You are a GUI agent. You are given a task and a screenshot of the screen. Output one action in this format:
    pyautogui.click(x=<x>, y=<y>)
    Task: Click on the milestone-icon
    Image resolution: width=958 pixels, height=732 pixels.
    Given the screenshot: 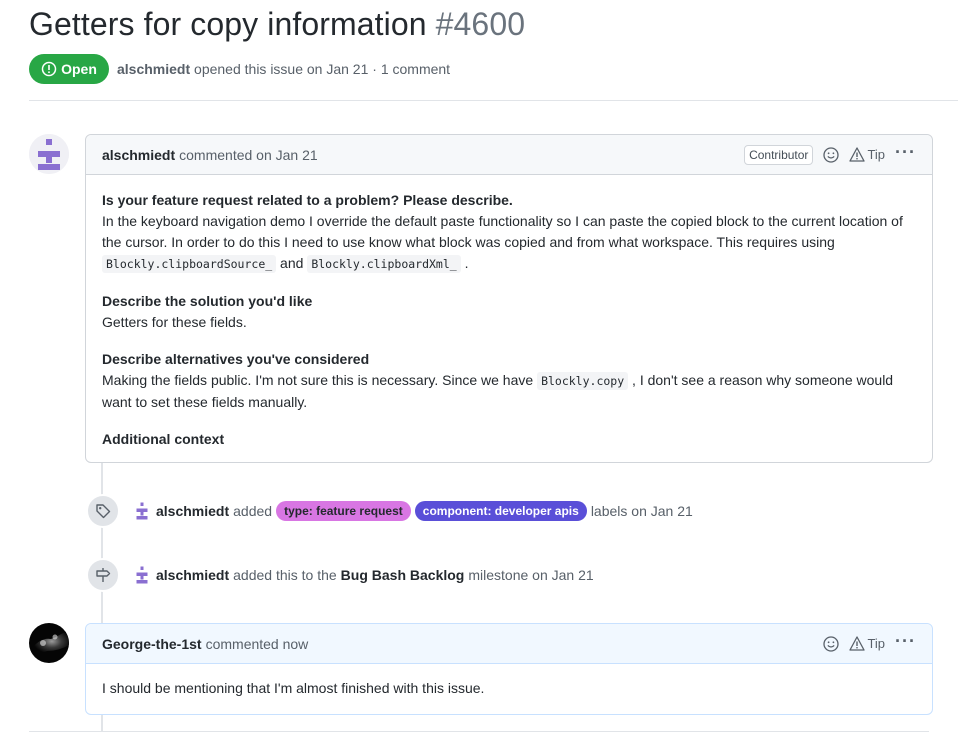 What is the action you would take?
    pyautogui.click(x=103, y=575)
    